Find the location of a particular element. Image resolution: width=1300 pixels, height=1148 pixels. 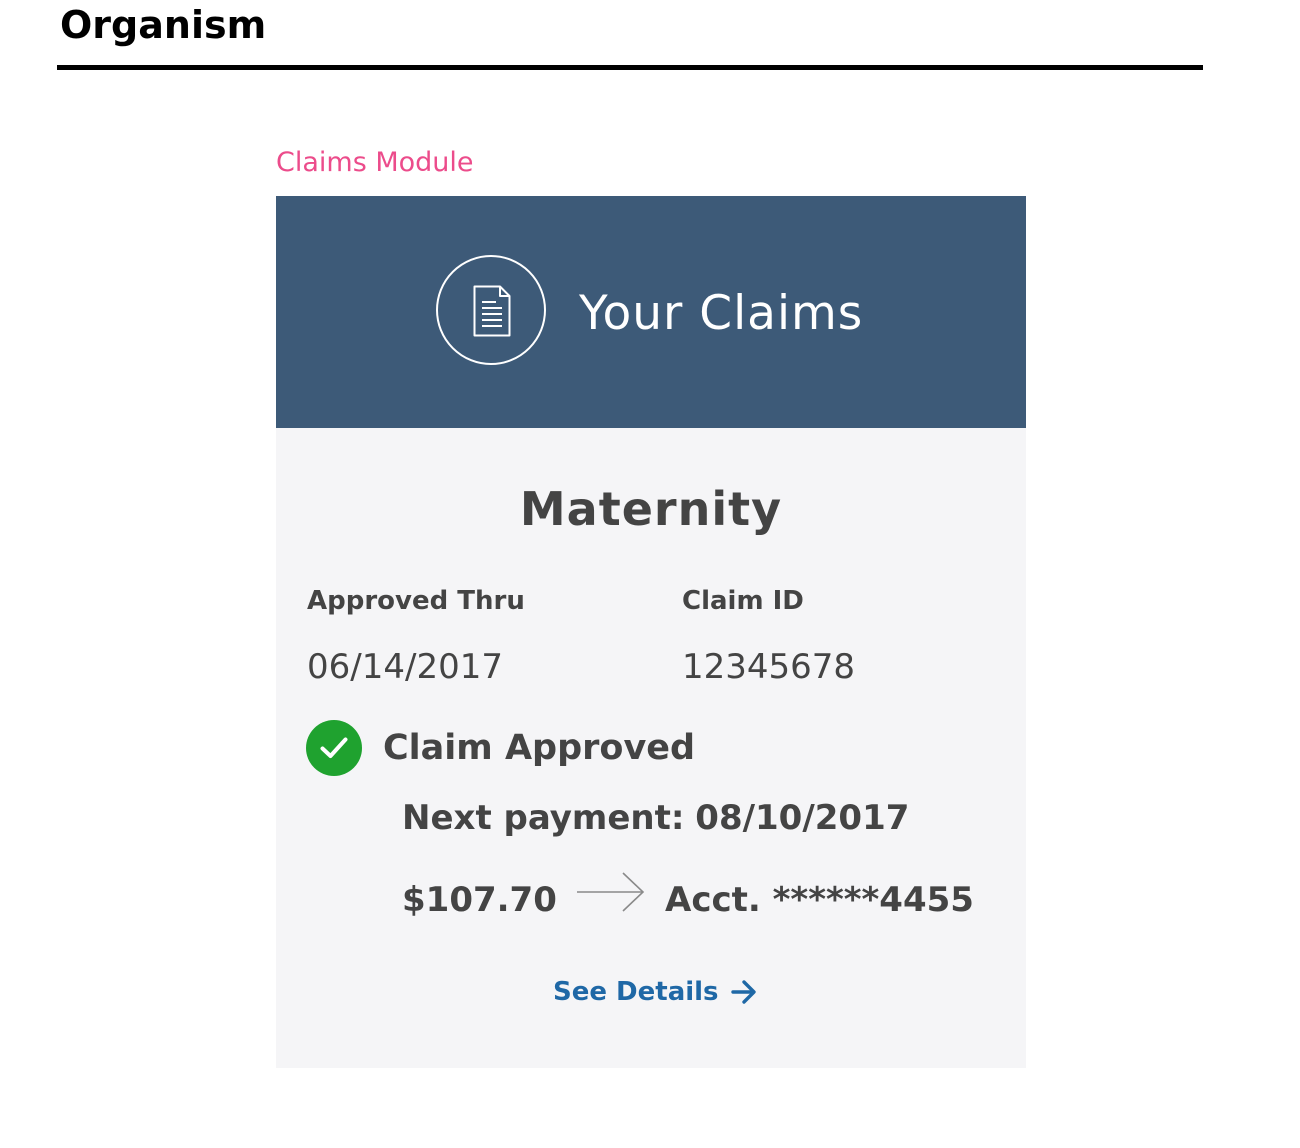

approved-thru-value: 06/14/2017 is located at coordinates (405, 667).